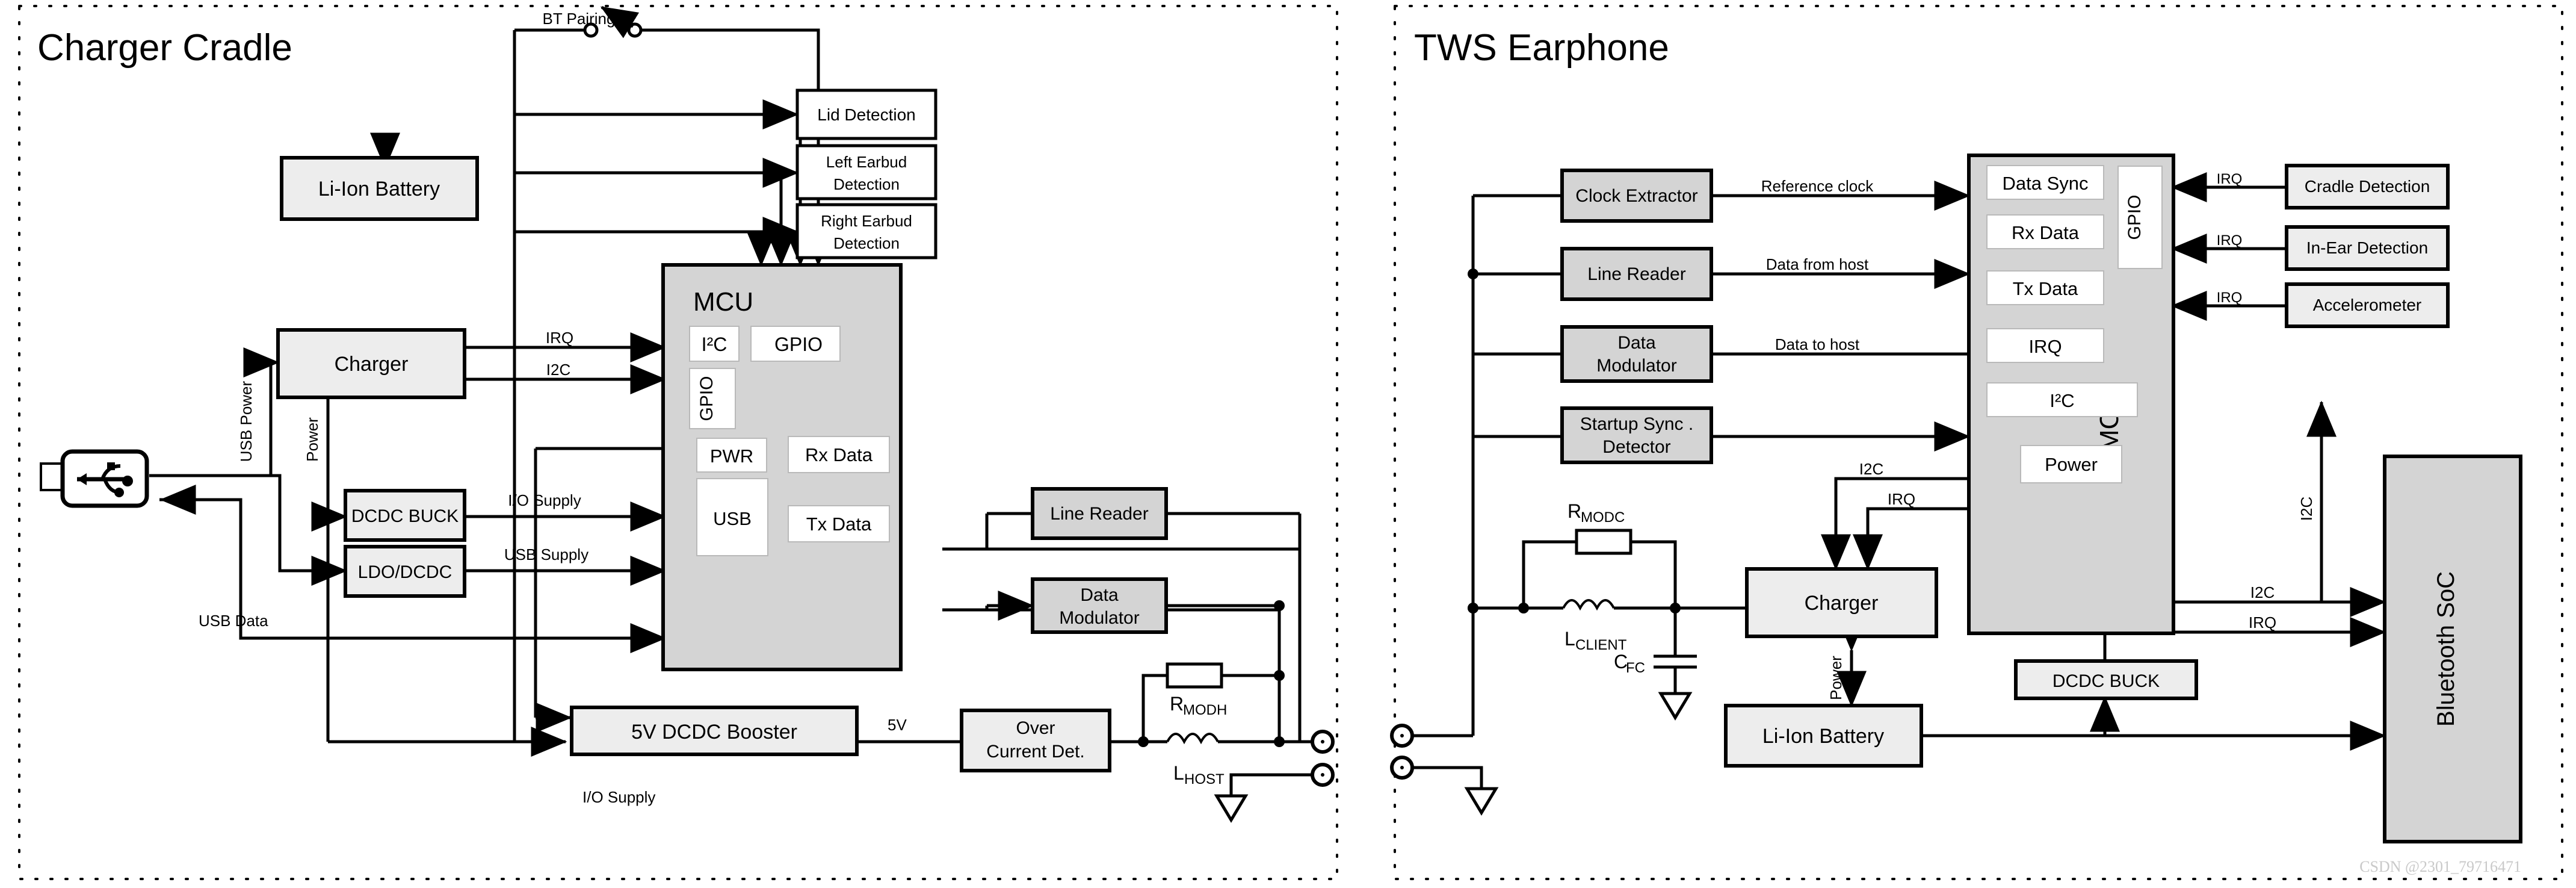 The image size is (2576, 888). What do you see at coordinates (1817, 186) in the screenshot?
I see `reference-clock-label: Reference clock` at bounding box center [1817, 186].